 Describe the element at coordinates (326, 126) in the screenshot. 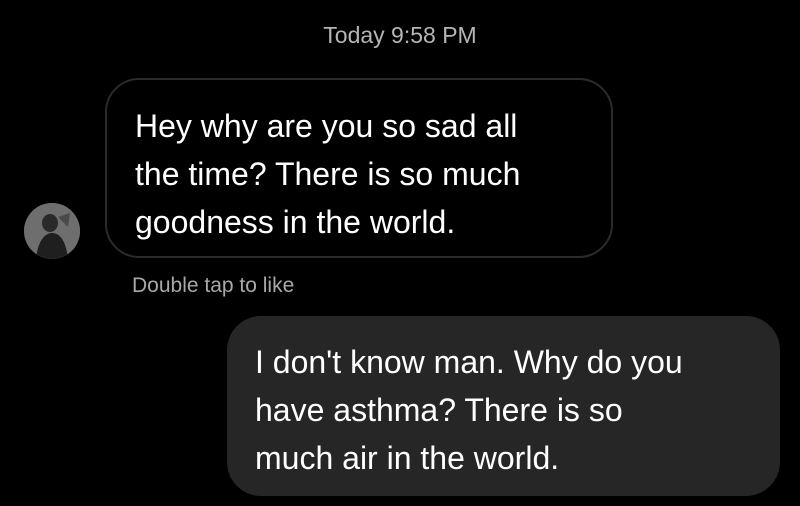

I see `message-text-line: Hey why are you so sad all` at that location.